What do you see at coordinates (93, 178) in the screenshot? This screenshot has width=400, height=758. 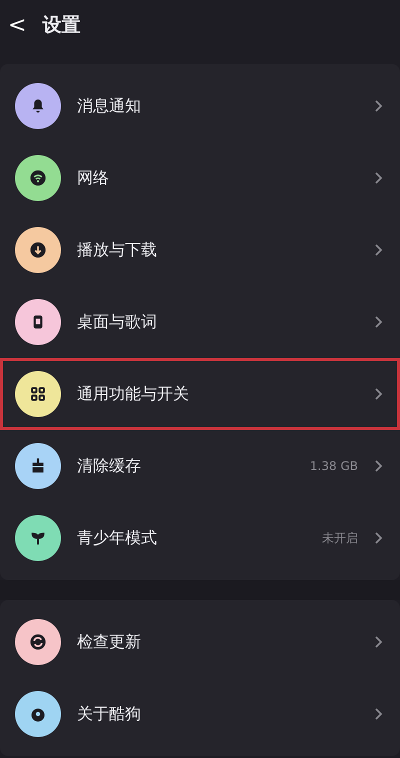 I see `setting-label: 网络` at bounding box center [93, 178].